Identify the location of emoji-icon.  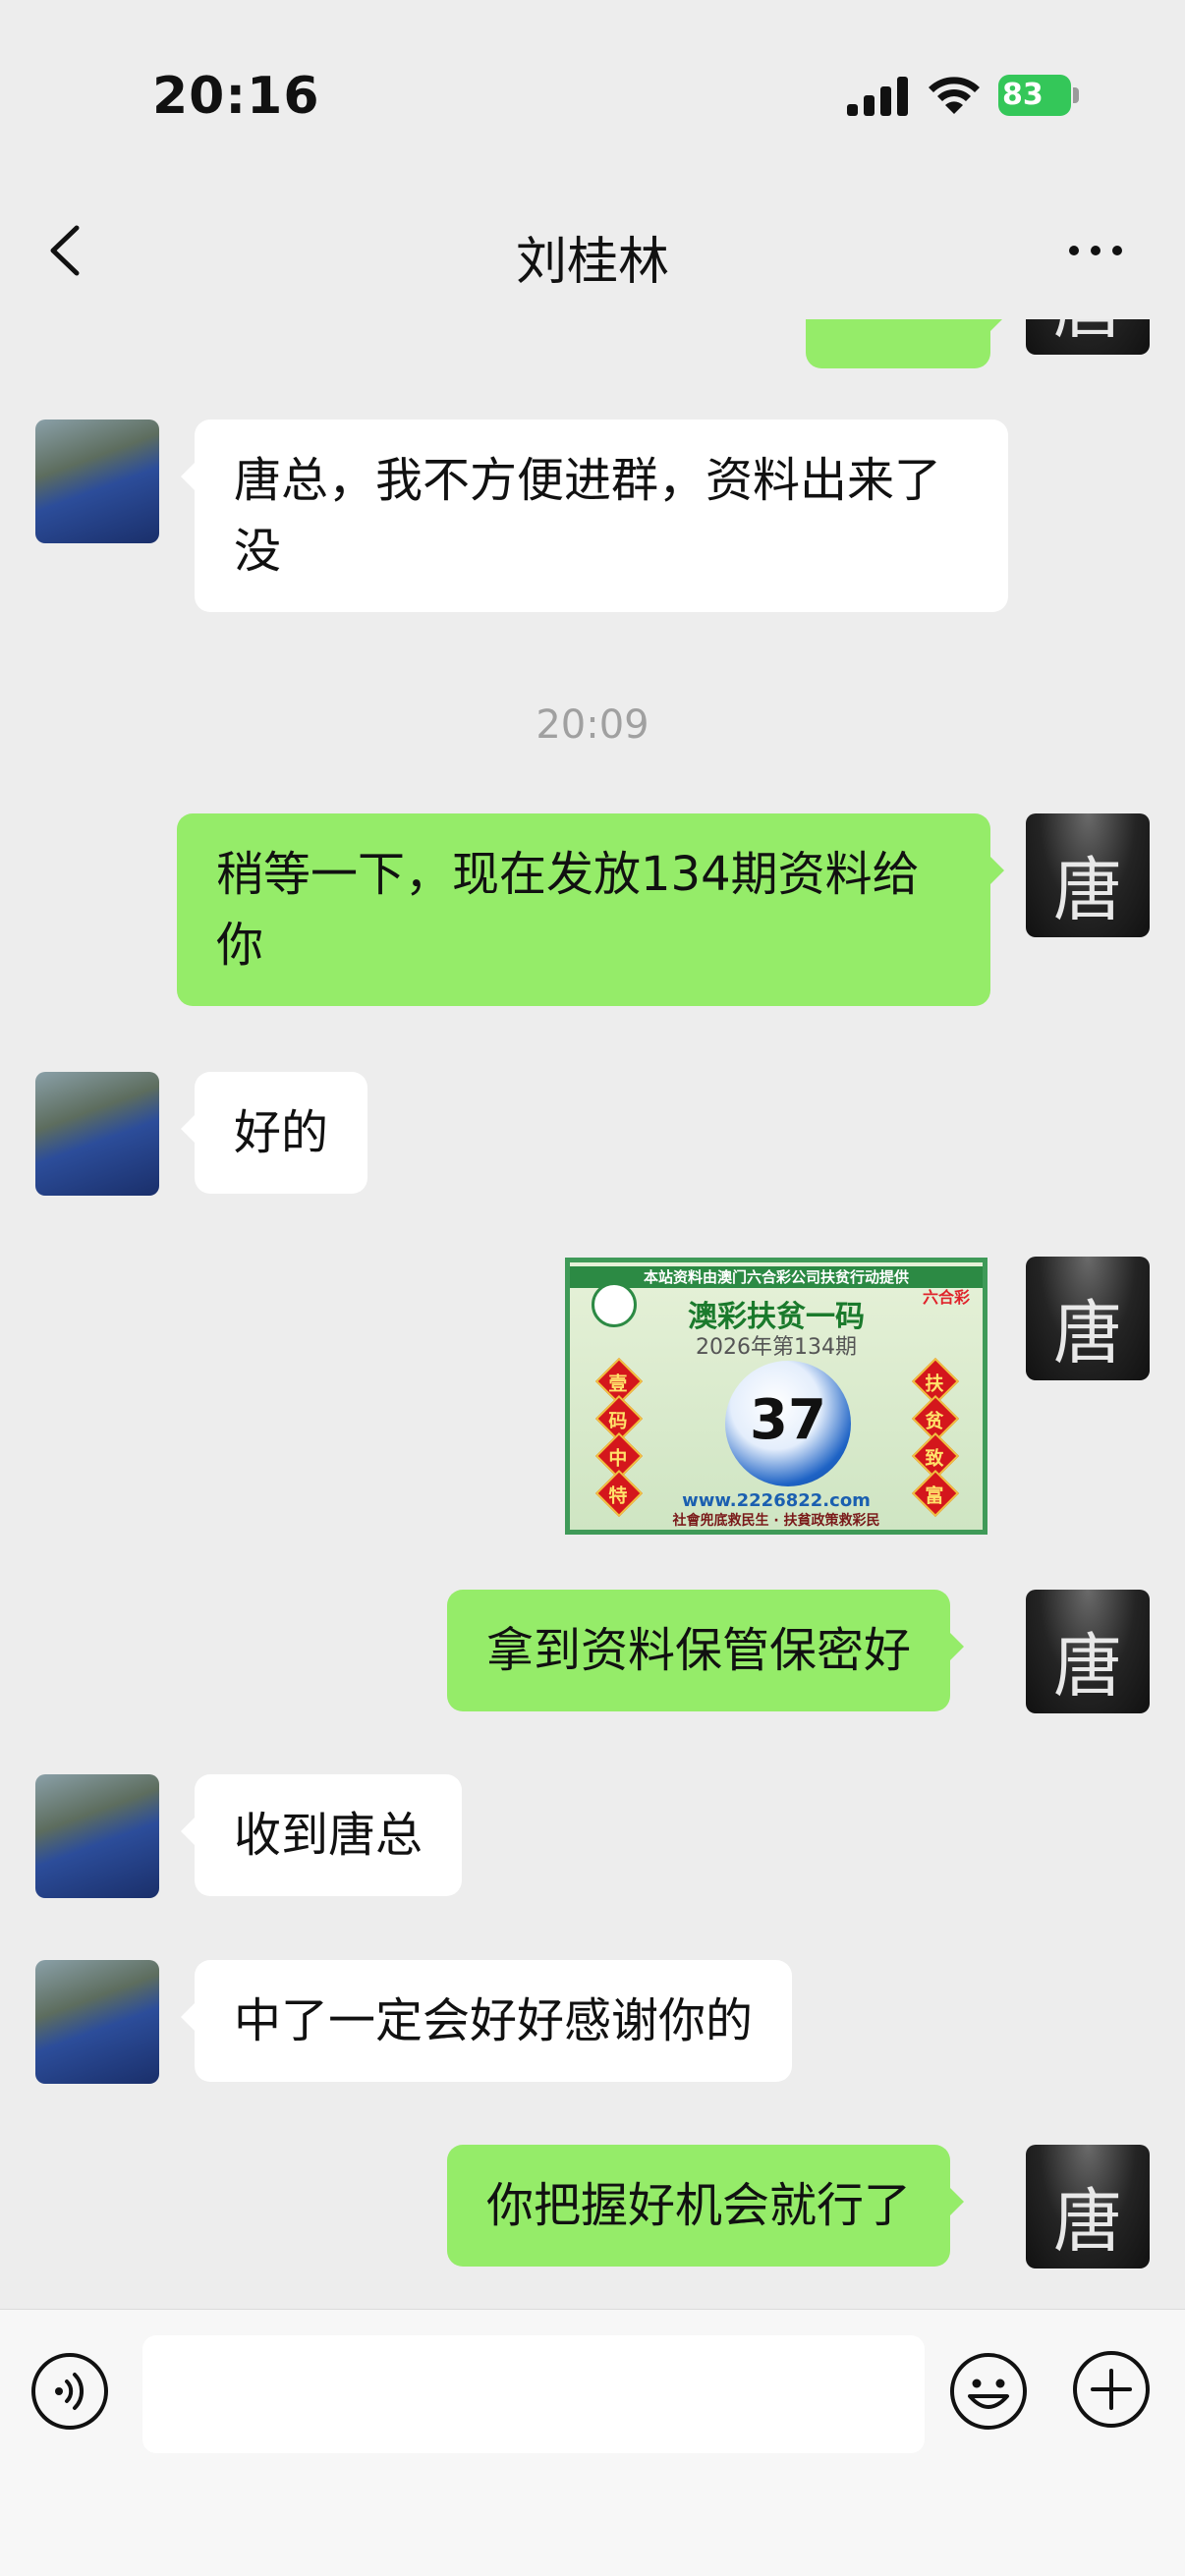
(989, 2391).